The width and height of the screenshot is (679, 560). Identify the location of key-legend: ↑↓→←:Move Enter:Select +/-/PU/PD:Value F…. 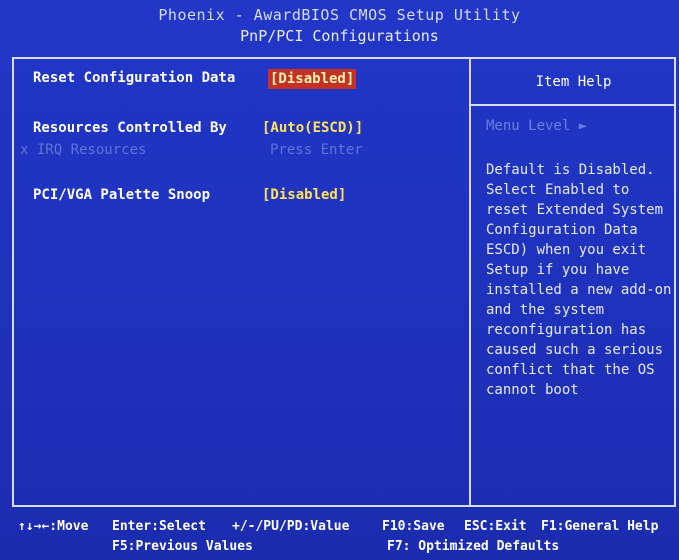
(339, 537).